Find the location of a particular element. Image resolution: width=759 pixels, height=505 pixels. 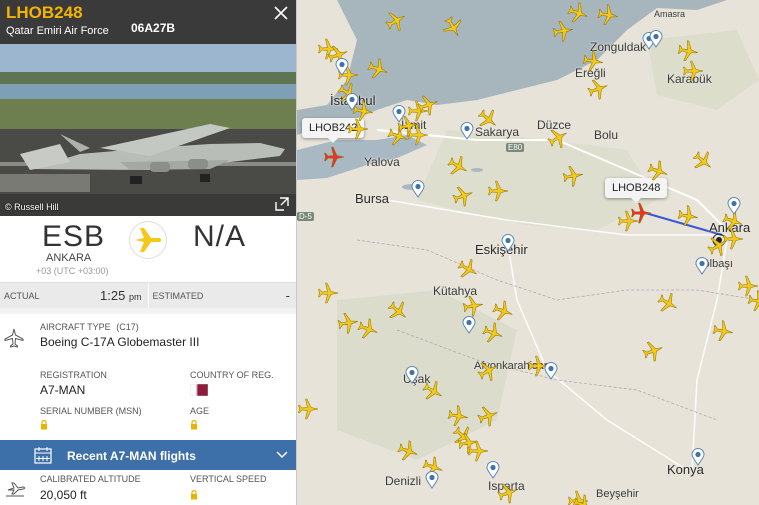

registration-label: REGISTRATION is located at coordinates (73, 375).